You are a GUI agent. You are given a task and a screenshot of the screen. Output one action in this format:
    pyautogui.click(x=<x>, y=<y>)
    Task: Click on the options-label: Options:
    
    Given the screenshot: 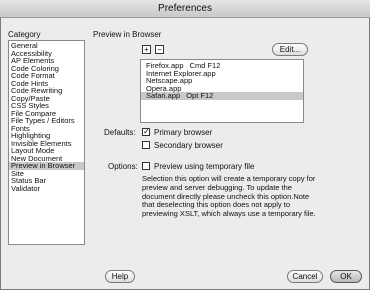 What is the action you would take?
    pyautogui.click(x=123, y=166)
    